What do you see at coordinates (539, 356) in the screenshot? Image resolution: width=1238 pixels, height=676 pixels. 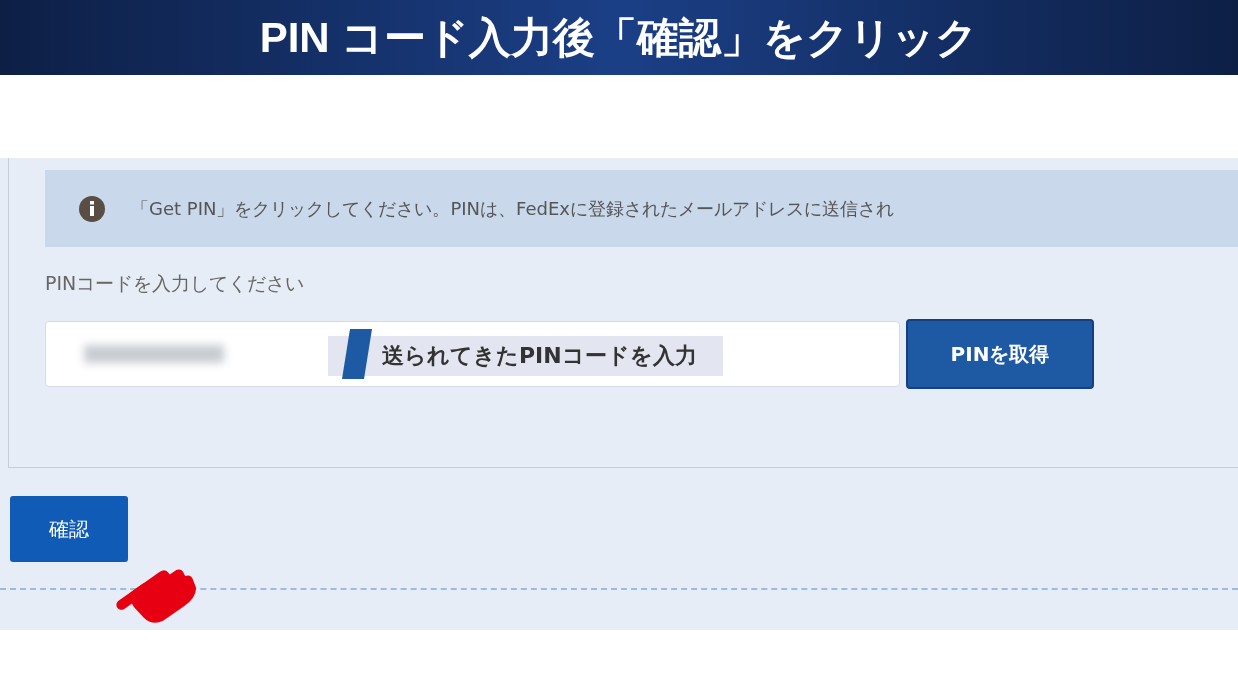 I see `callout-text: 送られてきたPINコードを入力` at bounding box center [539, 356].